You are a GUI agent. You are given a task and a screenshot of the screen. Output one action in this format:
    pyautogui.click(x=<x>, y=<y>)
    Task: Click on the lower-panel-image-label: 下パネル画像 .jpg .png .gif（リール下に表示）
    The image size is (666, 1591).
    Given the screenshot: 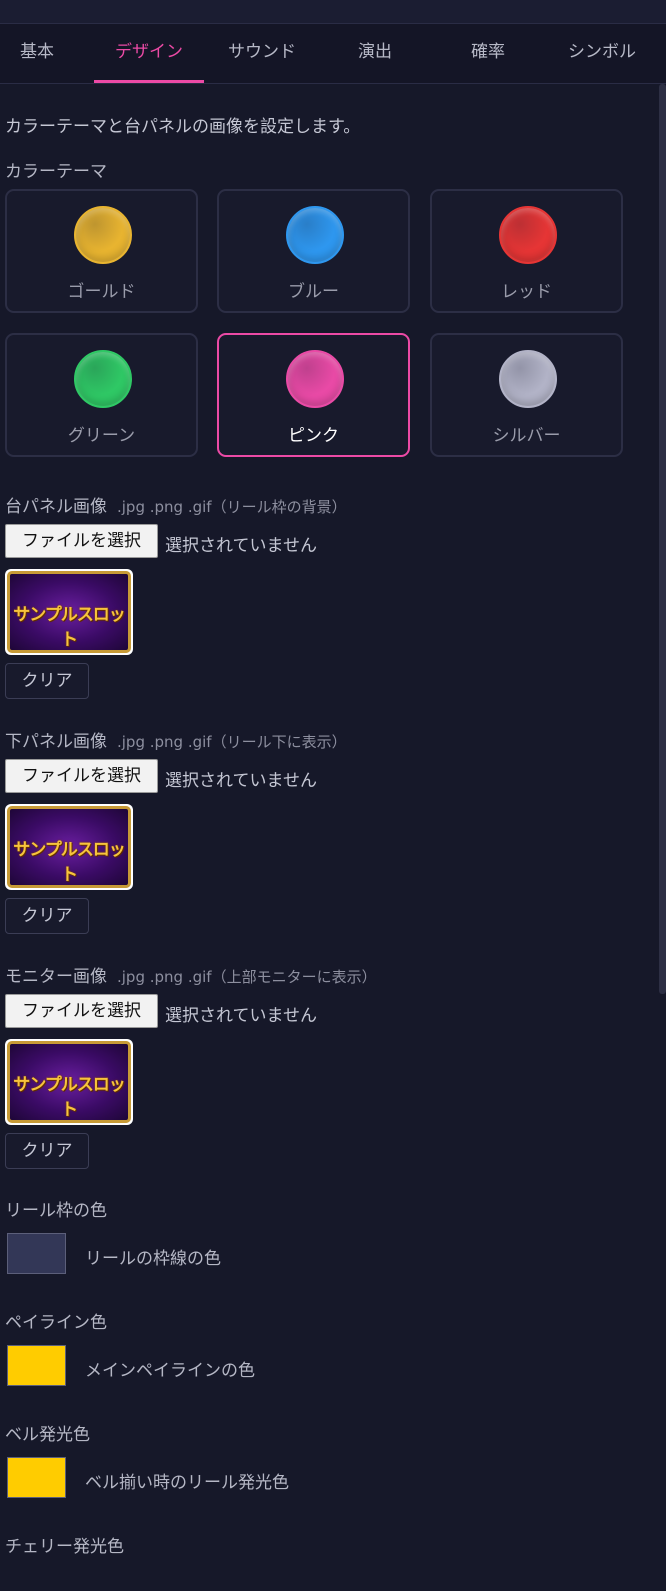 What is the action you would take?
    pyautogui.click(x=176, y=739)
    